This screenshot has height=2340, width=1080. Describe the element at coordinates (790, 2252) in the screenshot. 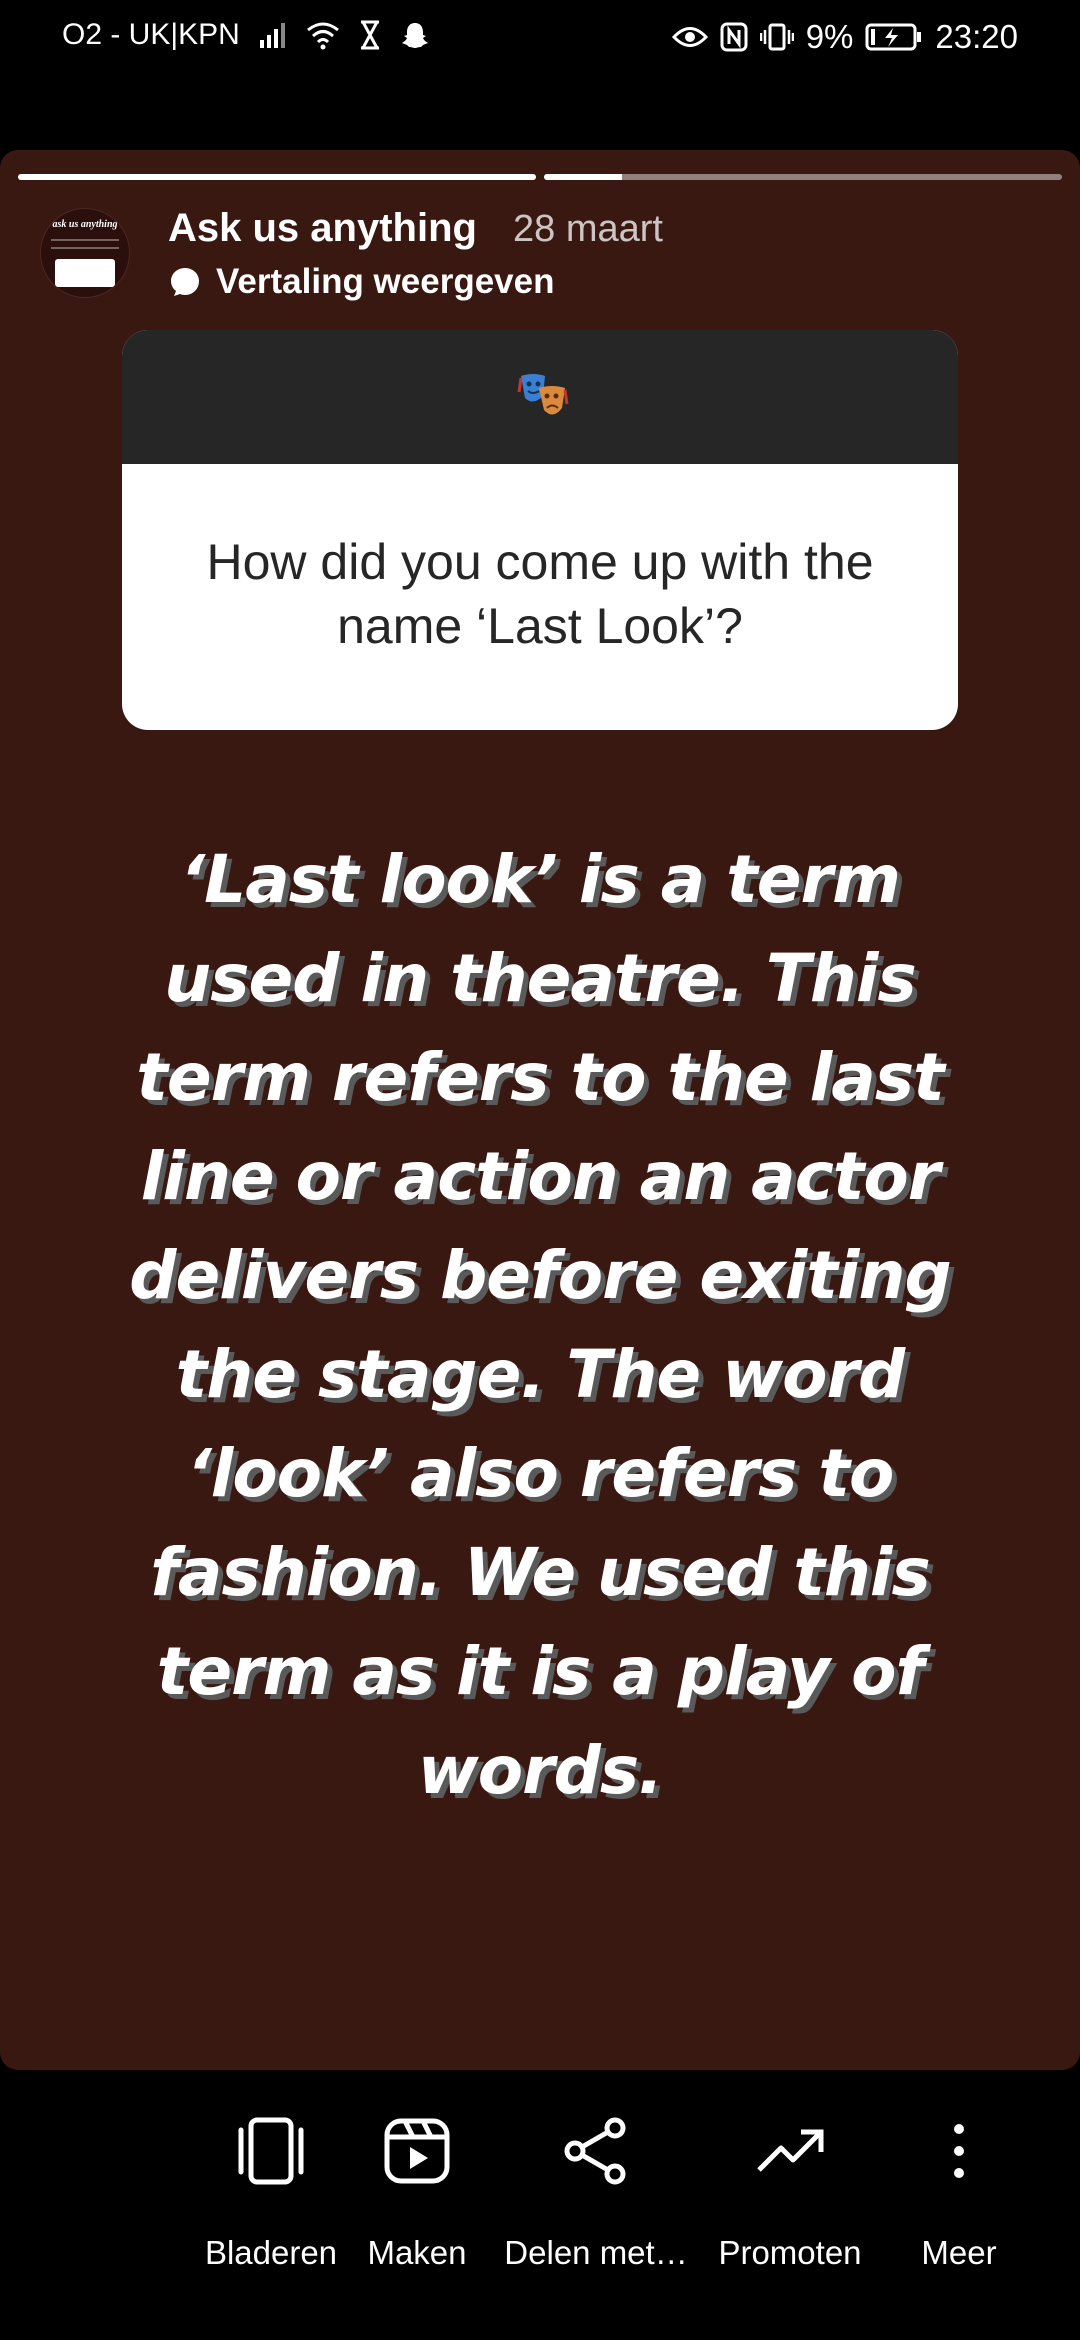

I see `promote-label: Promoten` at that location.